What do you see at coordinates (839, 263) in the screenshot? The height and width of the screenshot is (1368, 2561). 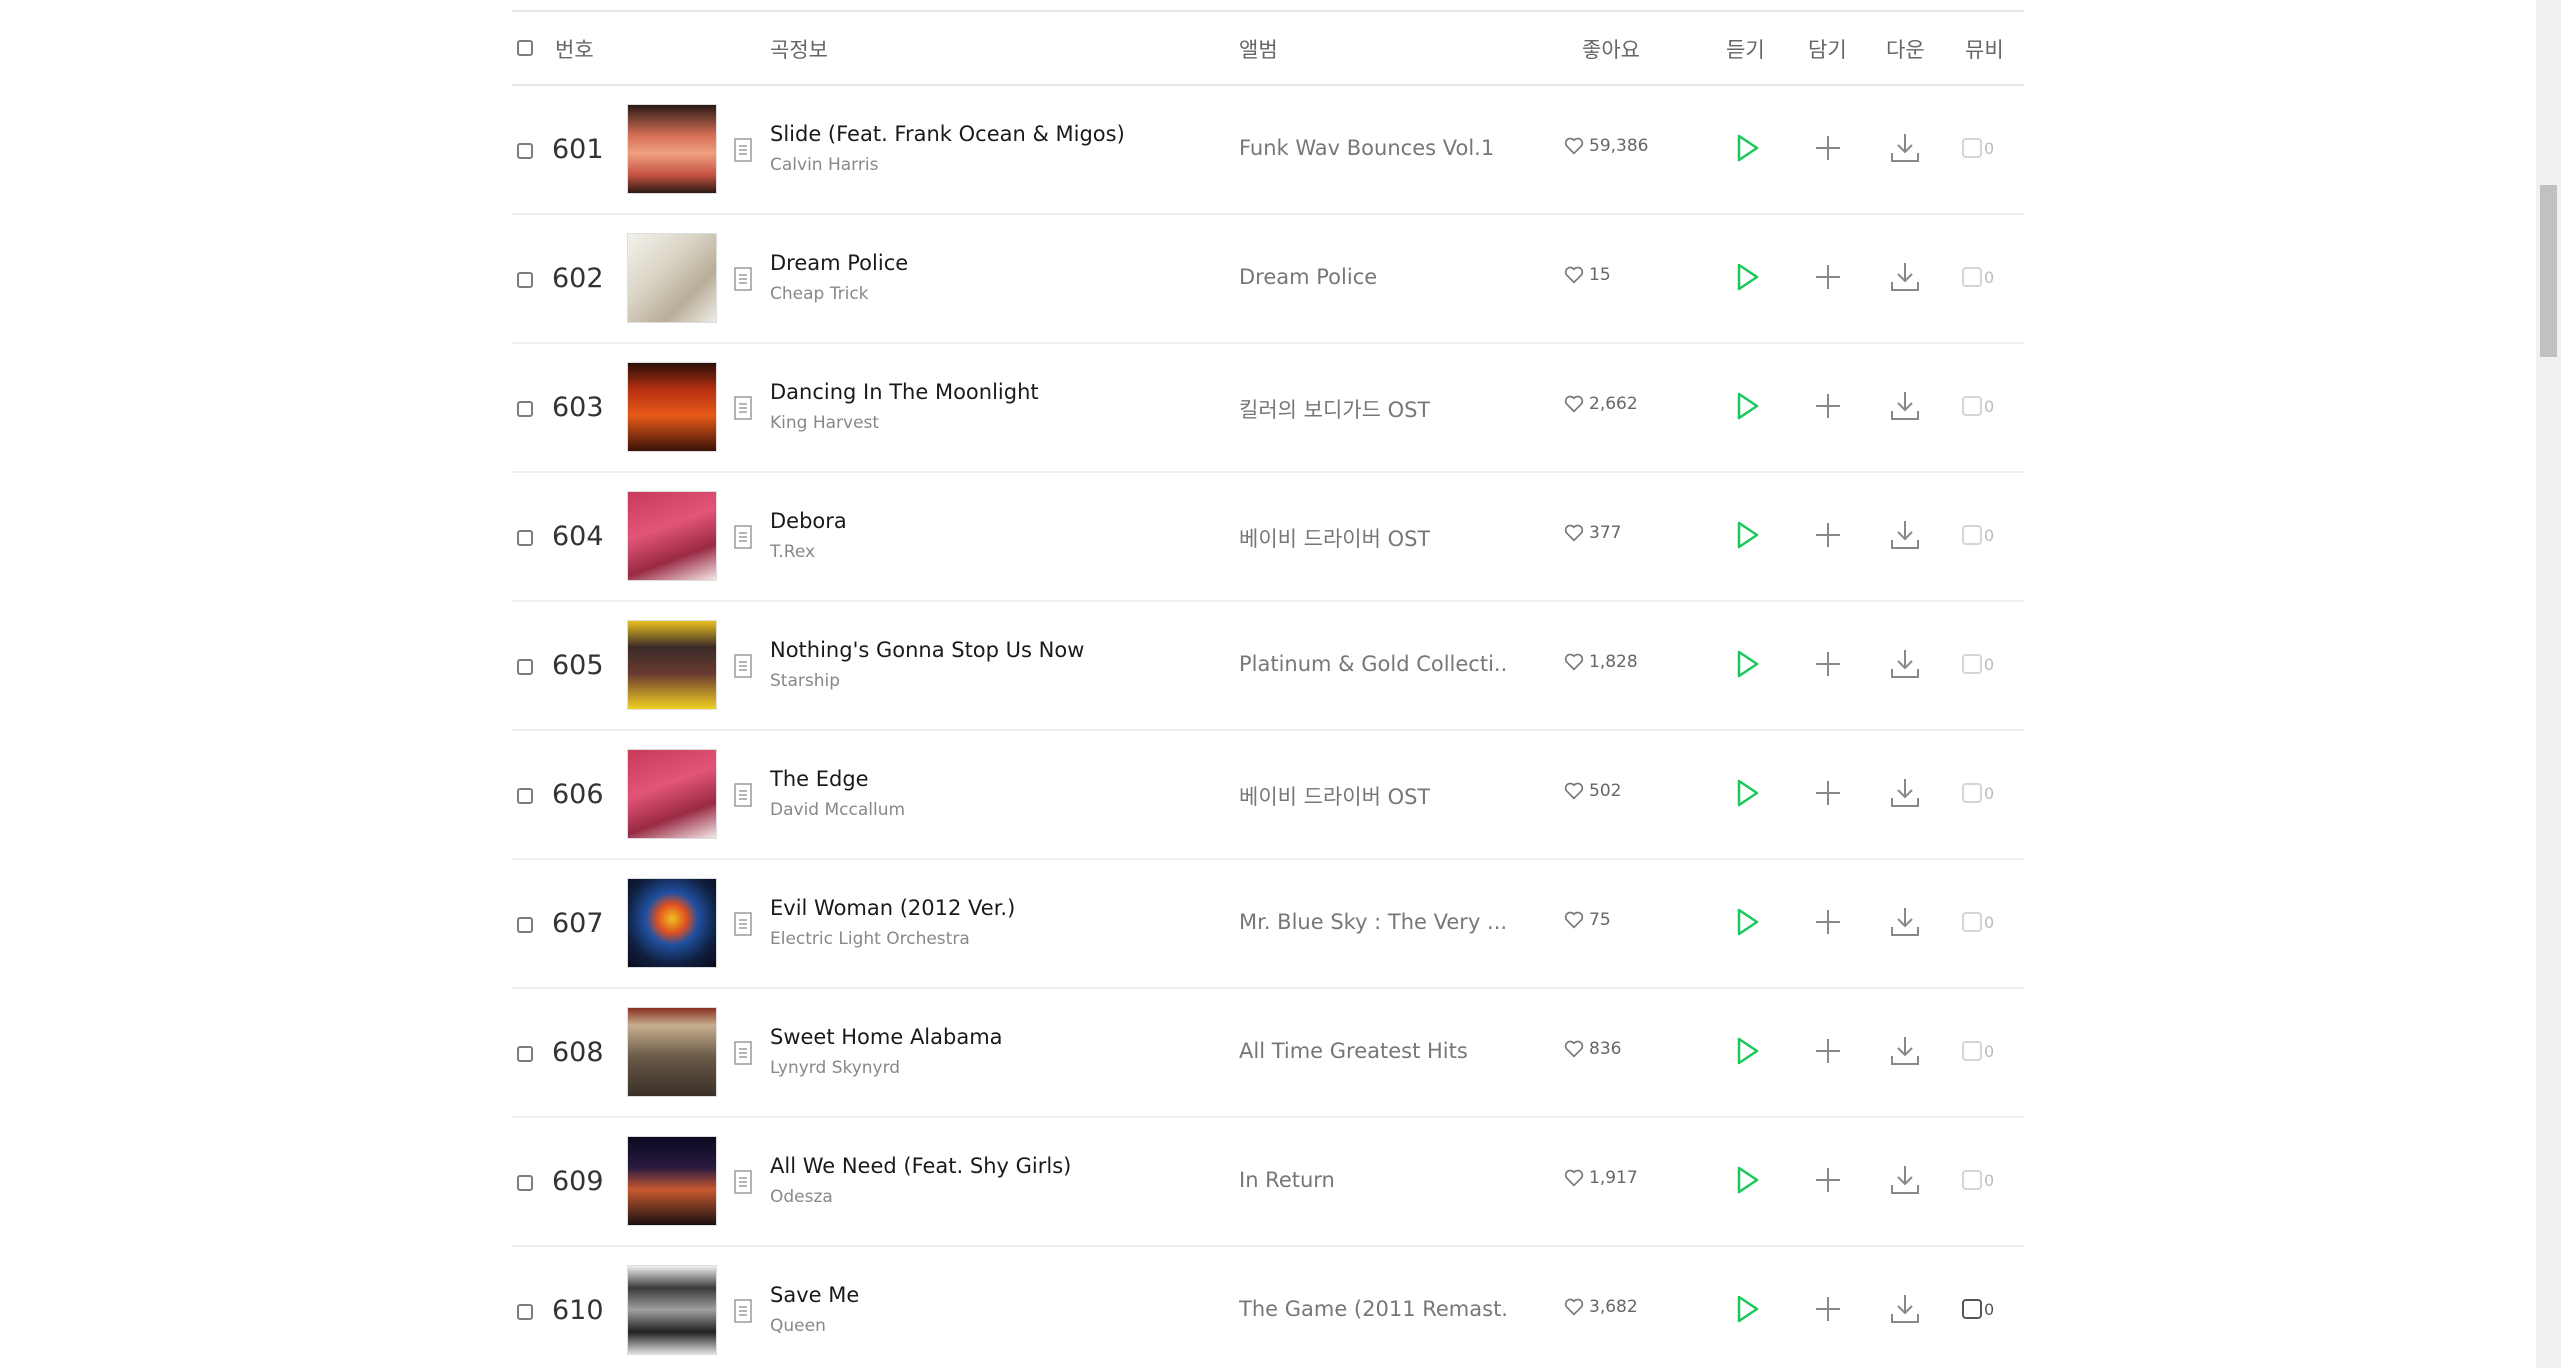 I see `song-title: Dream Police` at bounding box center [839, 263].